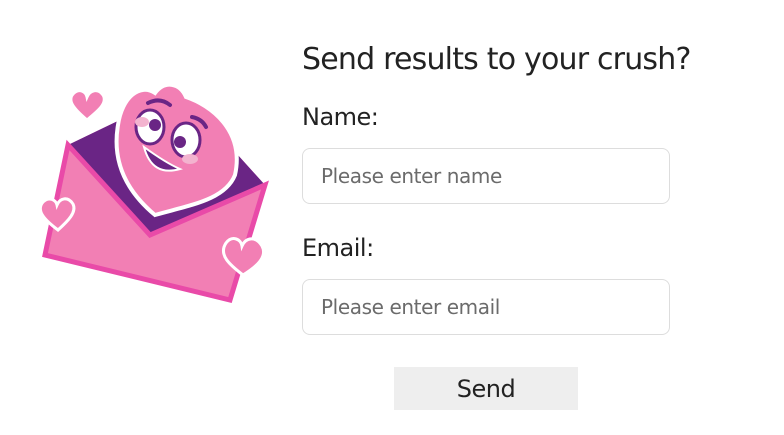 This screenshot has width=784, height=435. Describe the element at coordinates (496, 59) in the screenshot. I see `form-title: Send results to your crush?` at that location.